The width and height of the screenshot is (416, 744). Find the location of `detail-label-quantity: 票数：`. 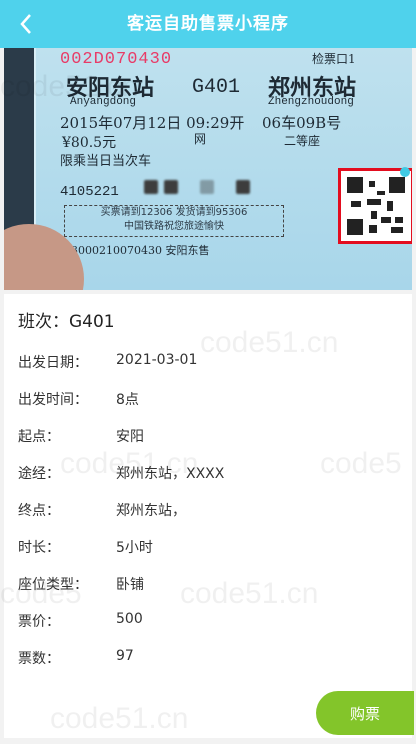

detail-label-quantity: 票数： is located at coordinates (39, 659).